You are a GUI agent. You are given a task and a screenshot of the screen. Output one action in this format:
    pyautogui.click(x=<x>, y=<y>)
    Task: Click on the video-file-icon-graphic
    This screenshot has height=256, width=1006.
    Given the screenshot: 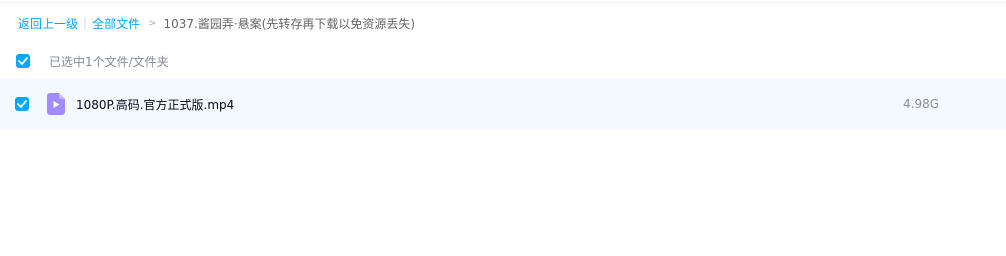 What is the action you would take?
    pyautogui.click(x=56, y=104)
    